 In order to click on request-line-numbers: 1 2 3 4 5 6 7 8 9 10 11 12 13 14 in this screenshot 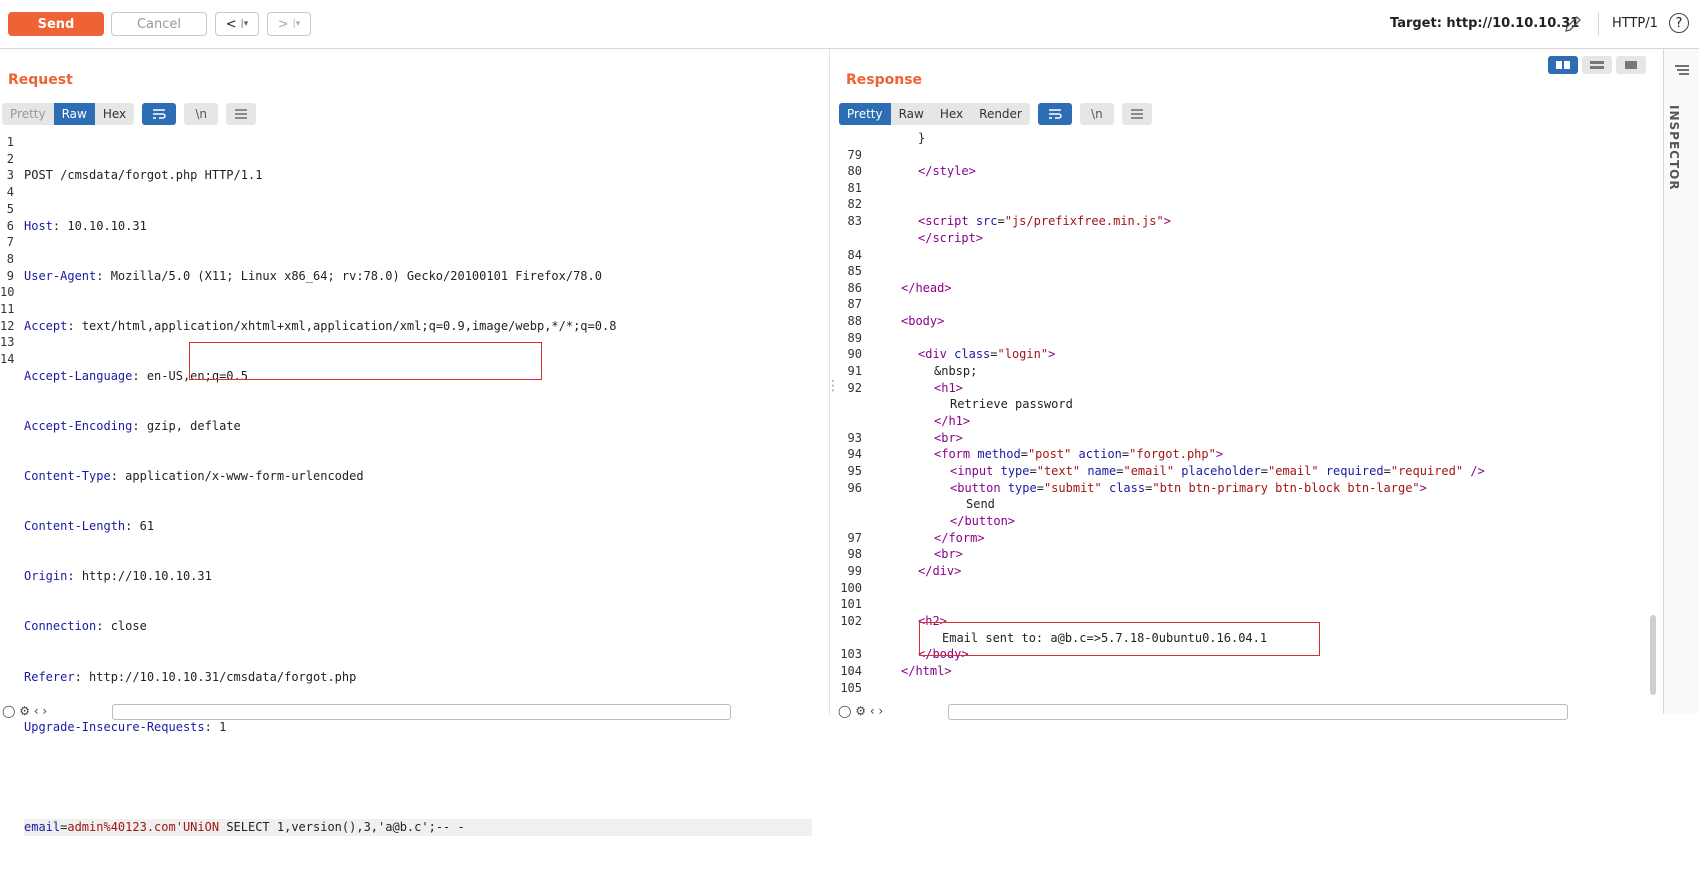, I will do `click(7, 251)`.